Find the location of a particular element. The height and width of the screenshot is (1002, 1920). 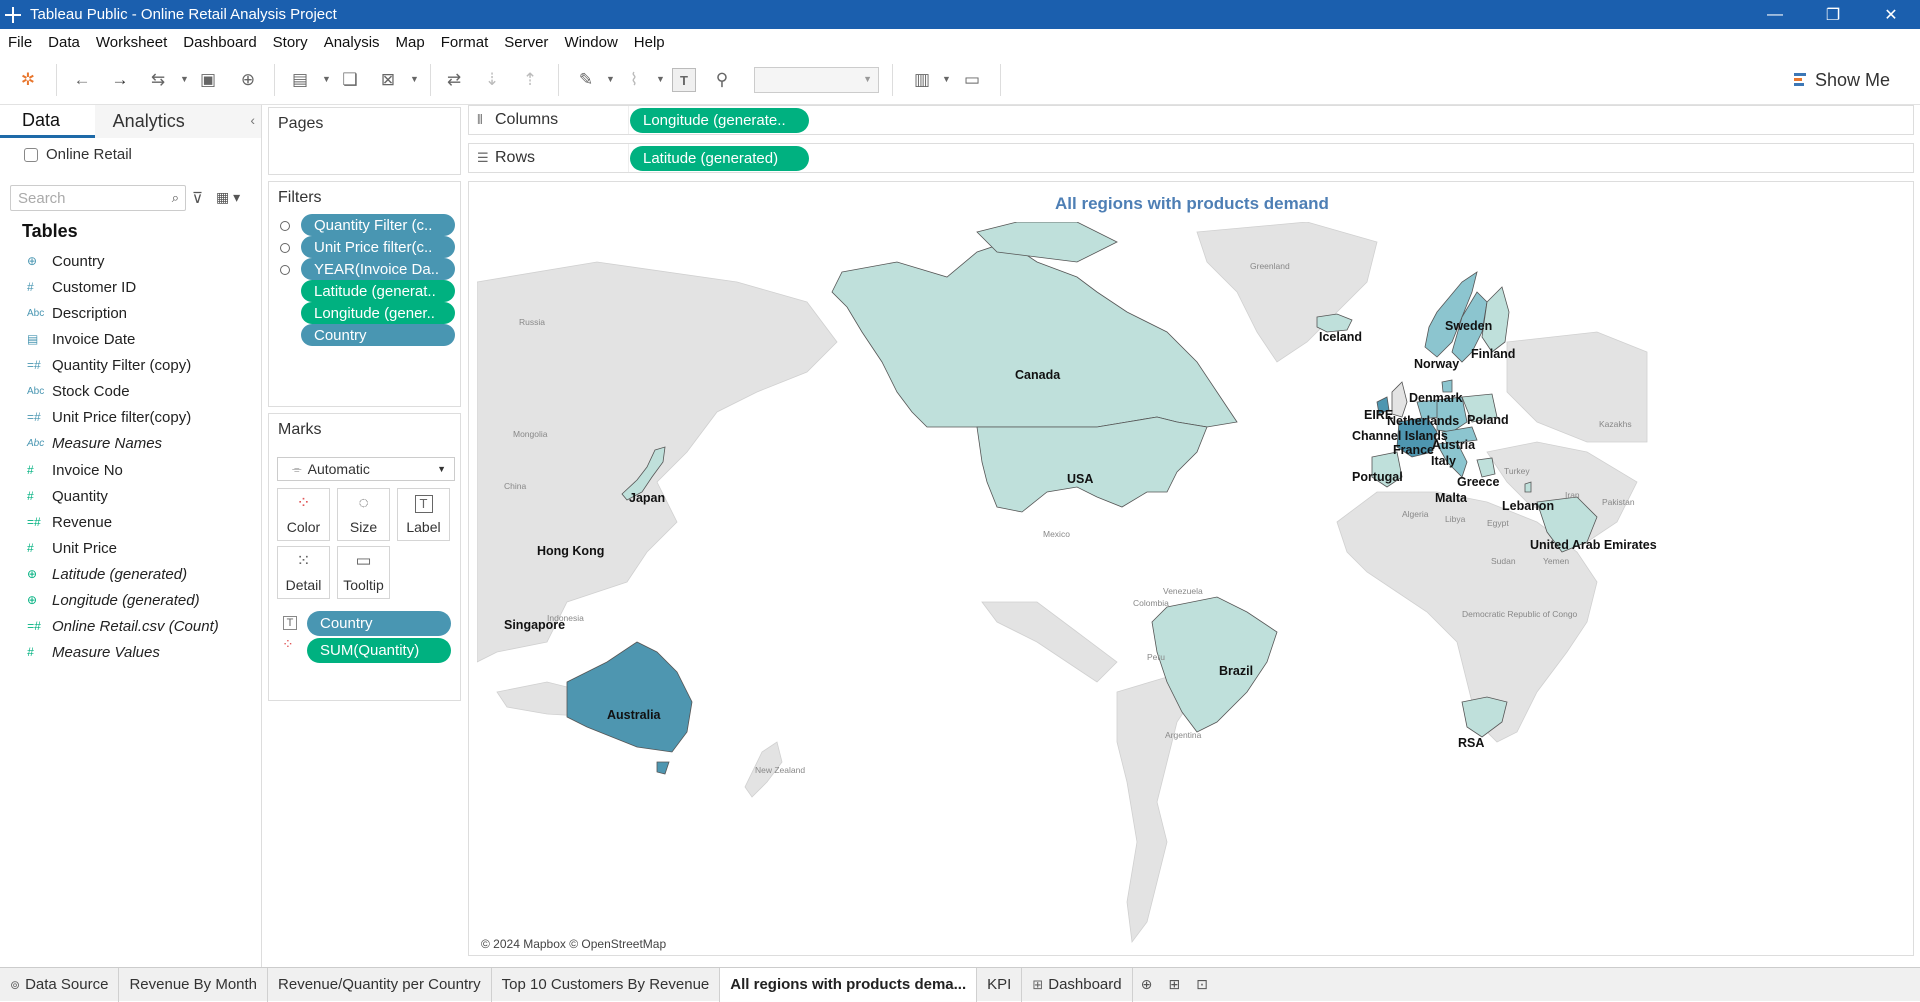

menu-worksheet: Worksheet is located at coordinates (131, 42).